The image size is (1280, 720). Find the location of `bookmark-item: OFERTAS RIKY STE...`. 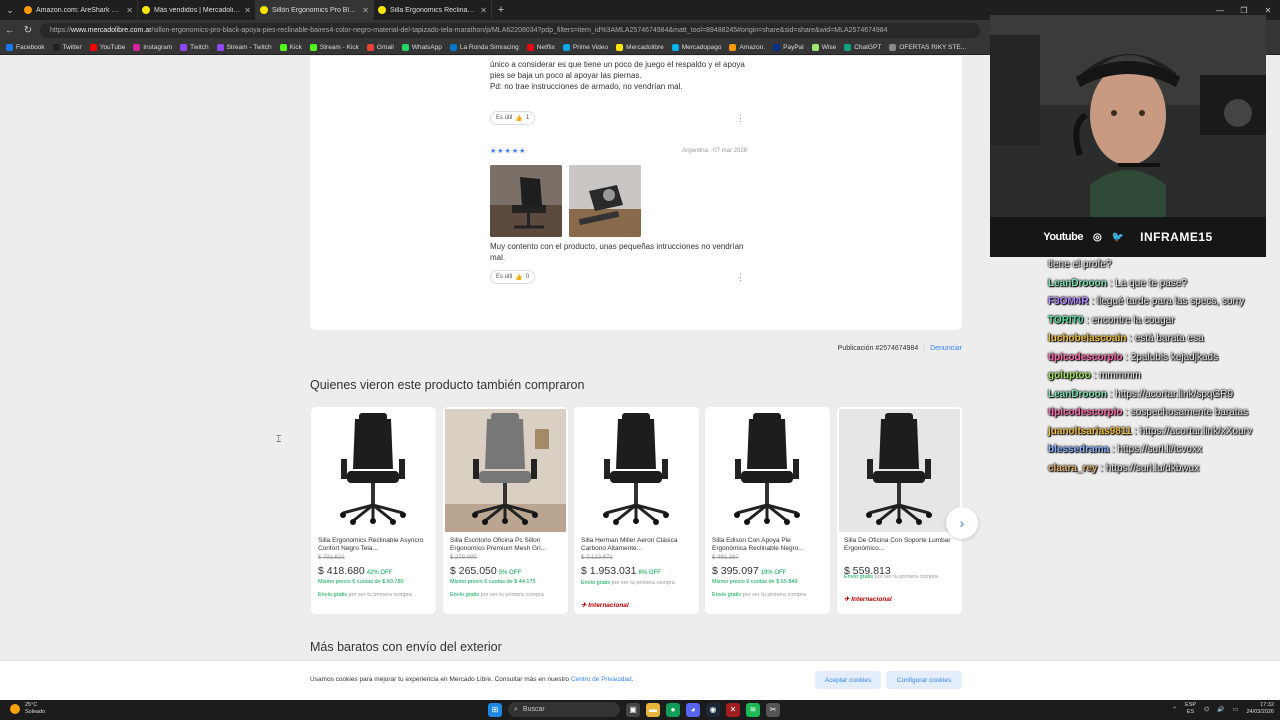

bookmark-item: OFERTAS RIKY STE... is located at coordinates (927, 47).